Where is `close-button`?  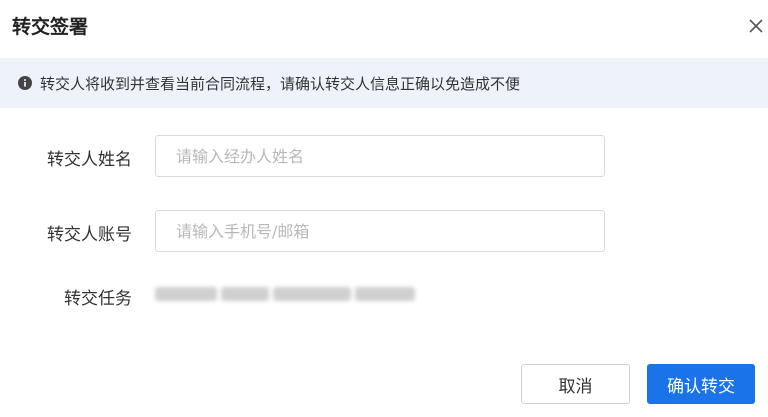
close-button is located at coordinates (757, 26).